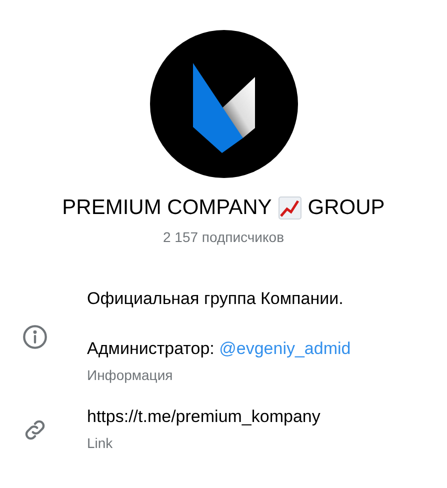 This screenshot has width=447, height=488. I want to click on description-text: Официальная группа Компании., so click(215, 299).